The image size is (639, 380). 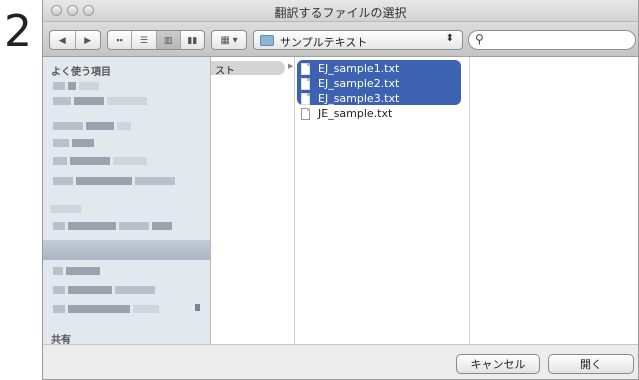 I want to click on back-button: ◀, so click(x=62, y=40).